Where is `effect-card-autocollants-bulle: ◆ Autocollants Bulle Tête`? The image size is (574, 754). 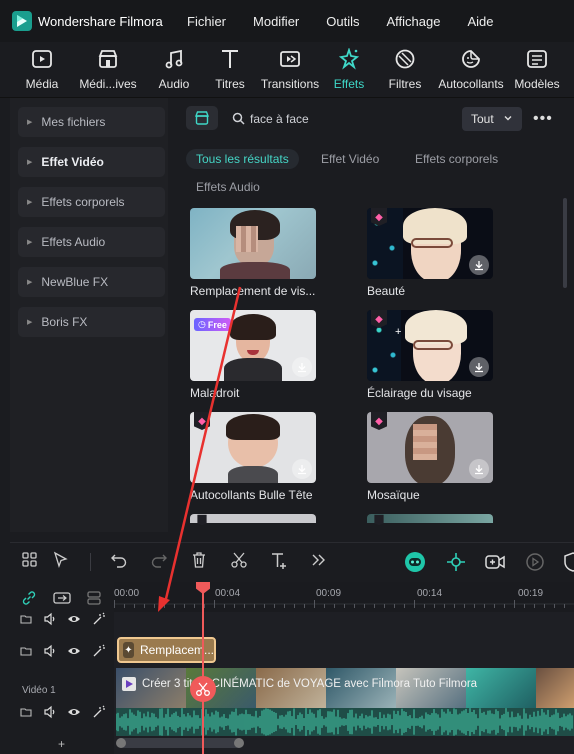 effect-card-autocollants-bulle: ◆ Autocollants Bulle Tête is located at coordinates (253, 457).